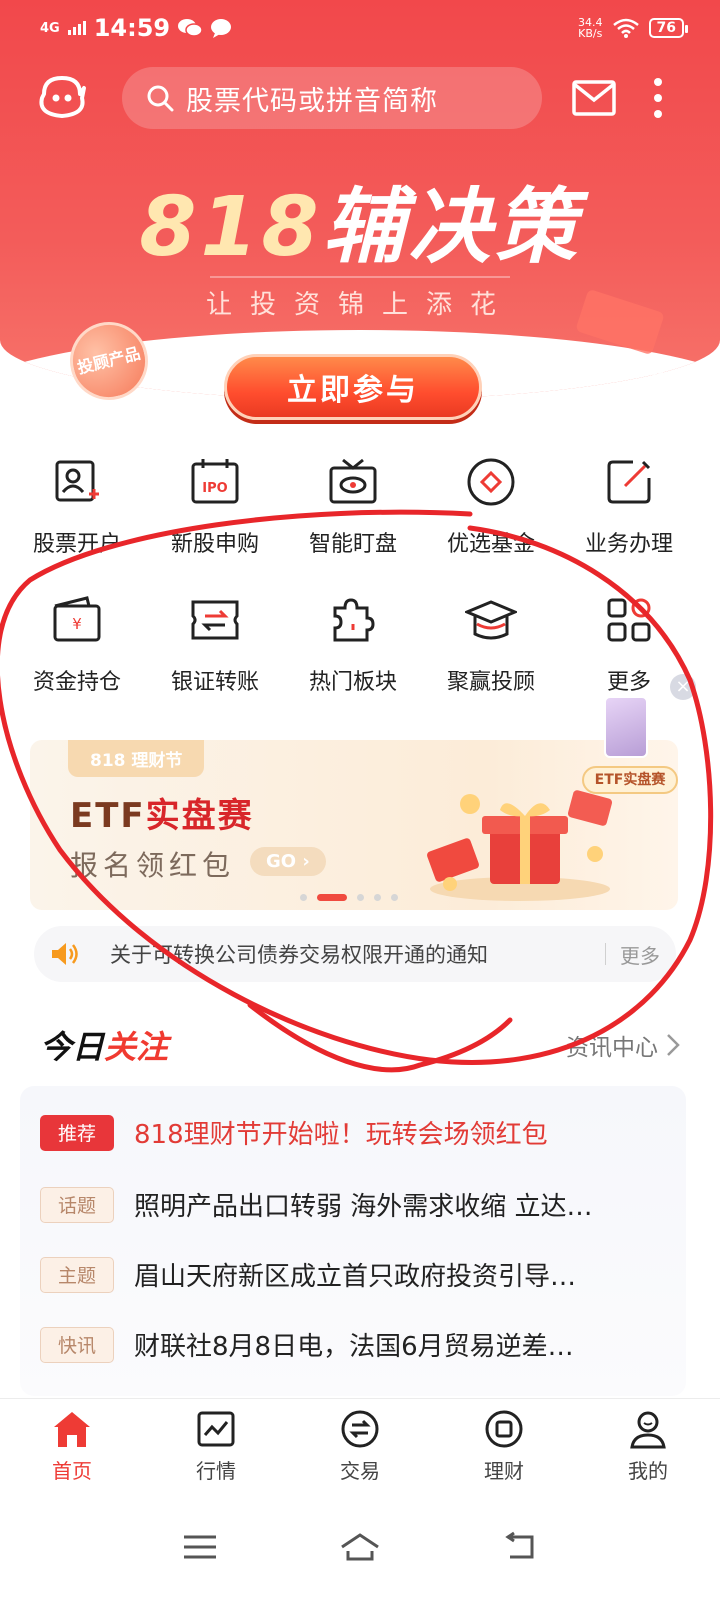 The image size is (720, 1600). Describe the element at coordinates (312, 101) in the screenshot. I see `search-placeholder: 股票代码或拼音简称` at that location.